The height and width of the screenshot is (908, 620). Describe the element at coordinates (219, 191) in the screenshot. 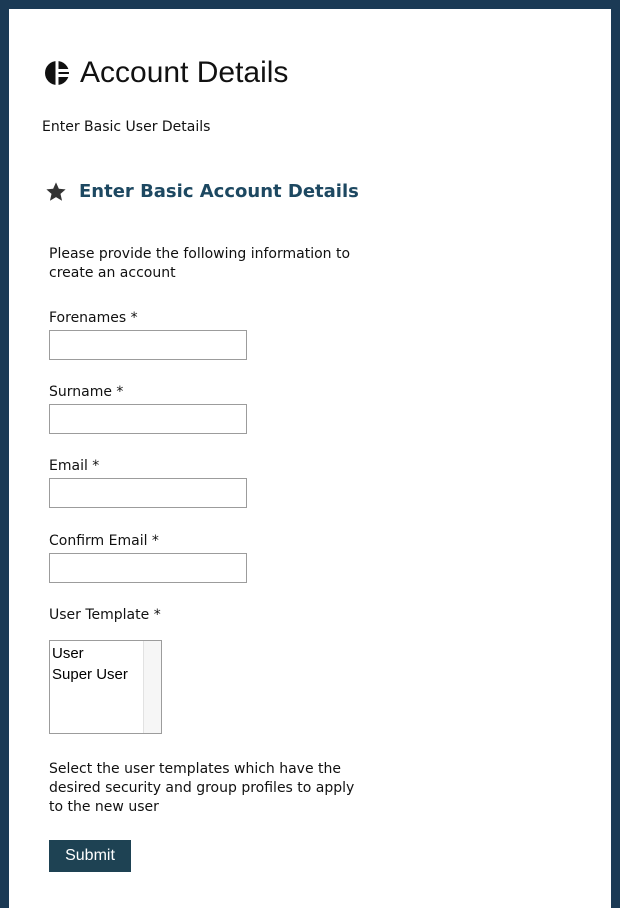

I see `section-title: Enter Basic Account Details` at that location.